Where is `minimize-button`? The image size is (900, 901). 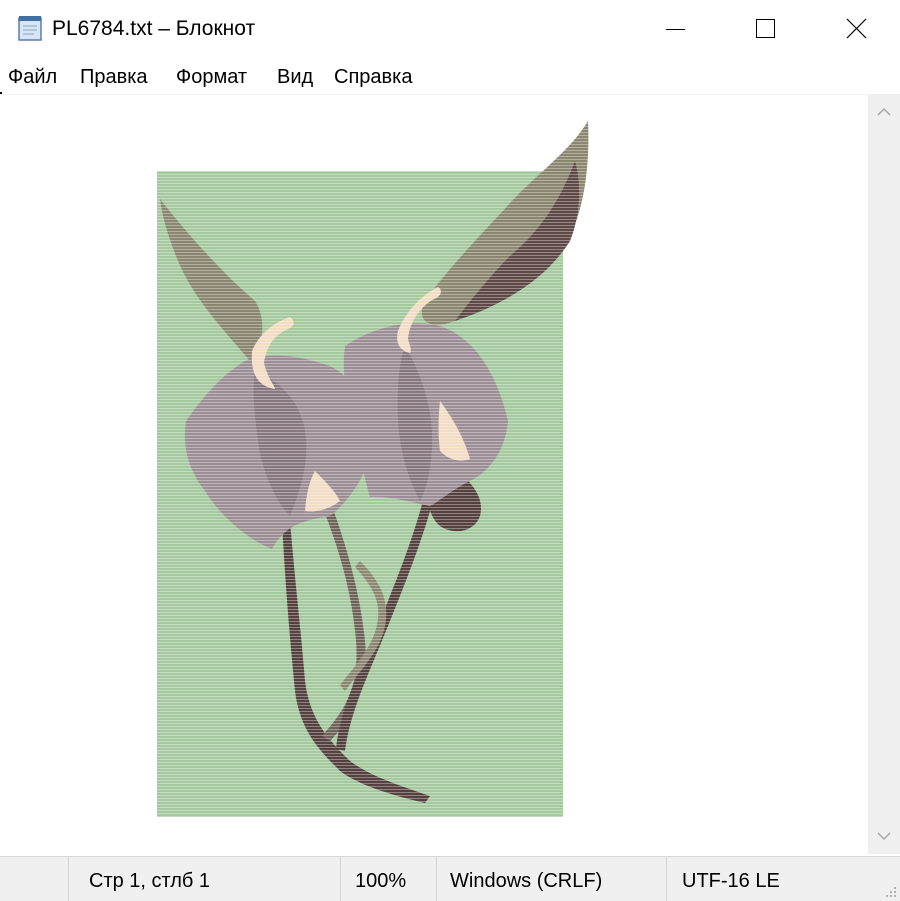 minimize-button is located at coordinates (675, 29).